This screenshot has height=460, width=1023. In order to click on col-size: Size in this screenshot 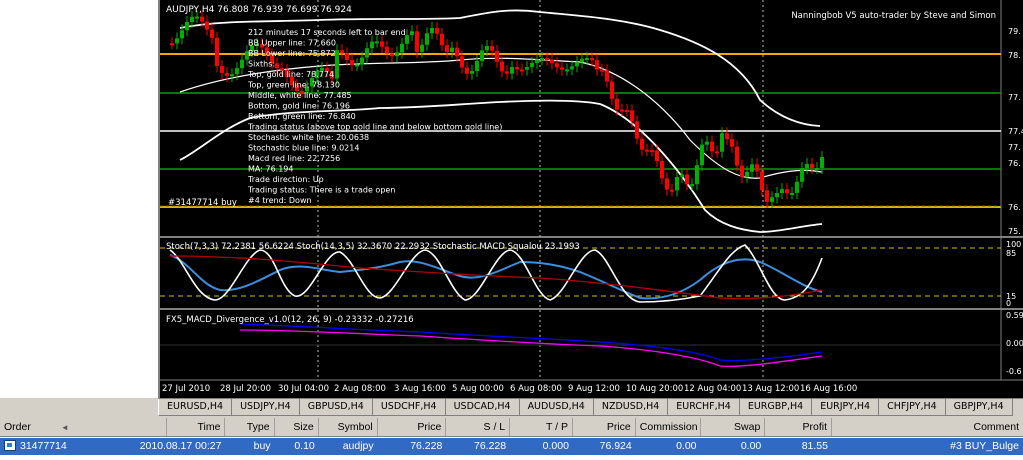, I will do `click(297, 427)`.